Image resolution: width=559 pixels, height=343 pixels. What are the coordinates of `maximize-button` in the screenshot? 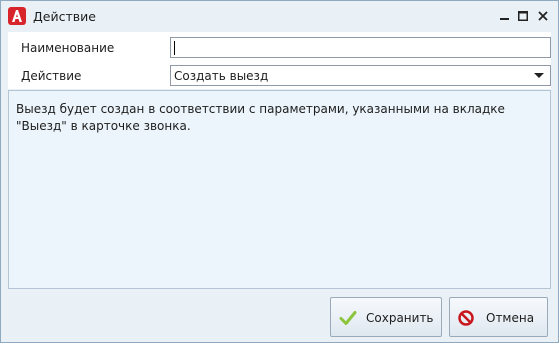 It's located at (523, 16).